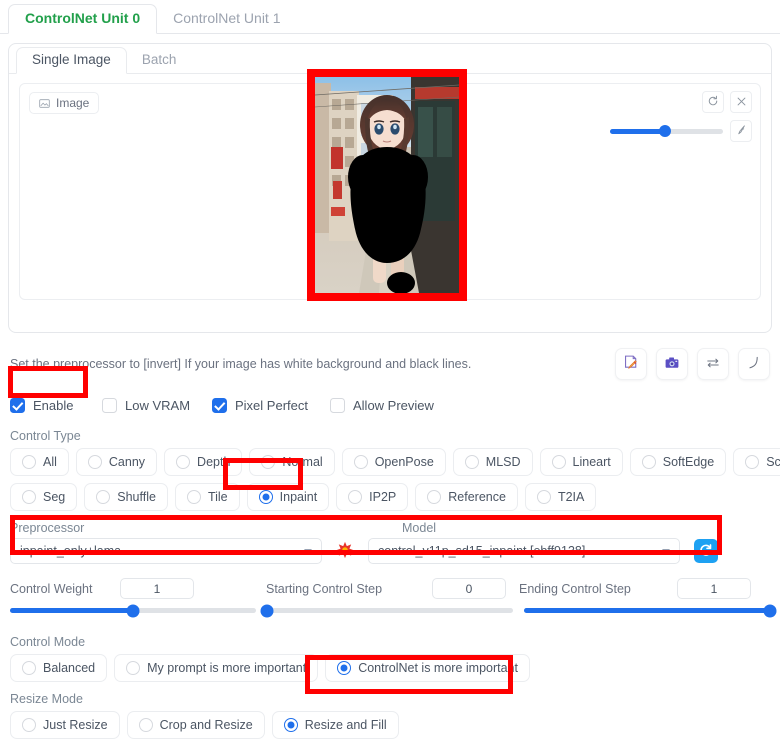 The image size is (780, 749). What do you see at coordinates (292, 462) in the screenshot?
I see `control-type-normal: Normal` at bounding box center [292, 462].